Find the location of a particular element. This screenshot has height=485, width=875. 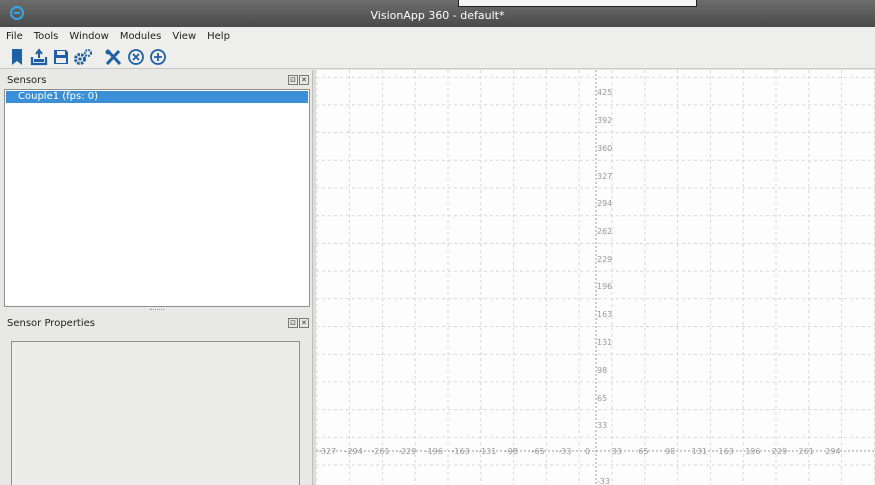

add-button is located at coordinates (158, 57).